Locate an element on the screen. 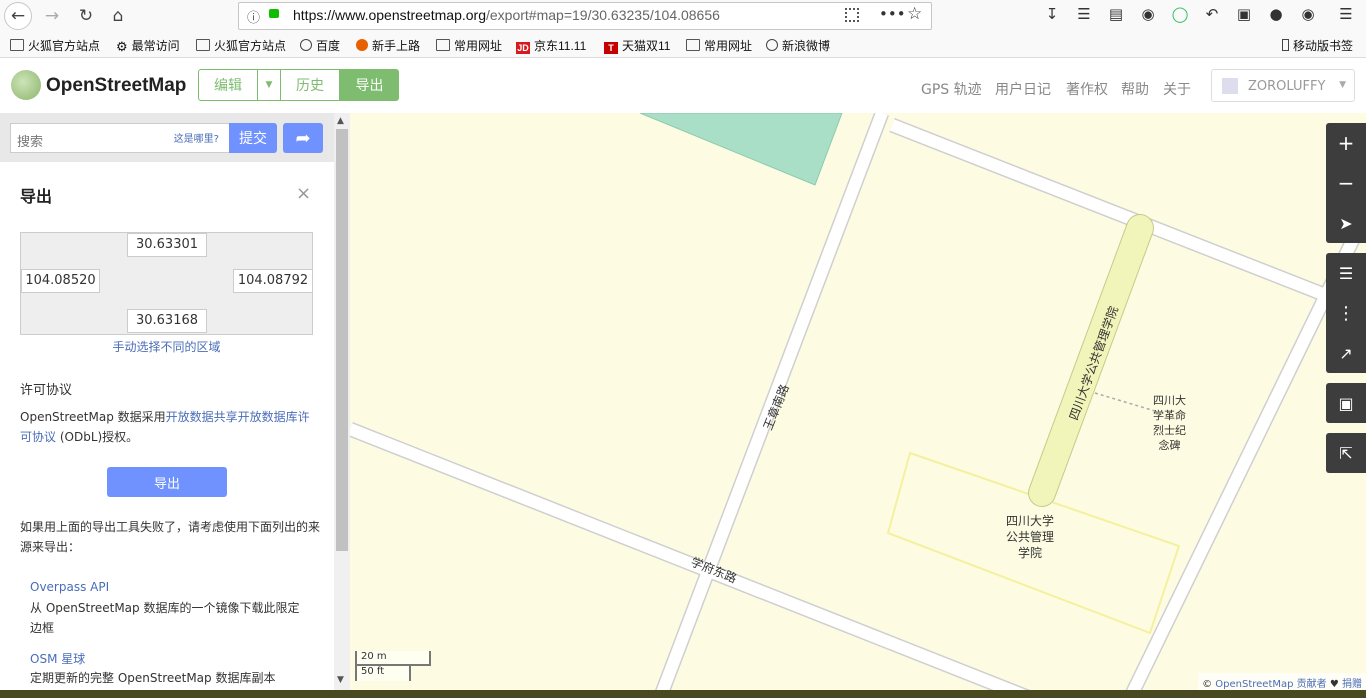 The height and width of the screenshot is (698, 1366). site-name: OpenStreetMap is located at coordinates (116, 86).